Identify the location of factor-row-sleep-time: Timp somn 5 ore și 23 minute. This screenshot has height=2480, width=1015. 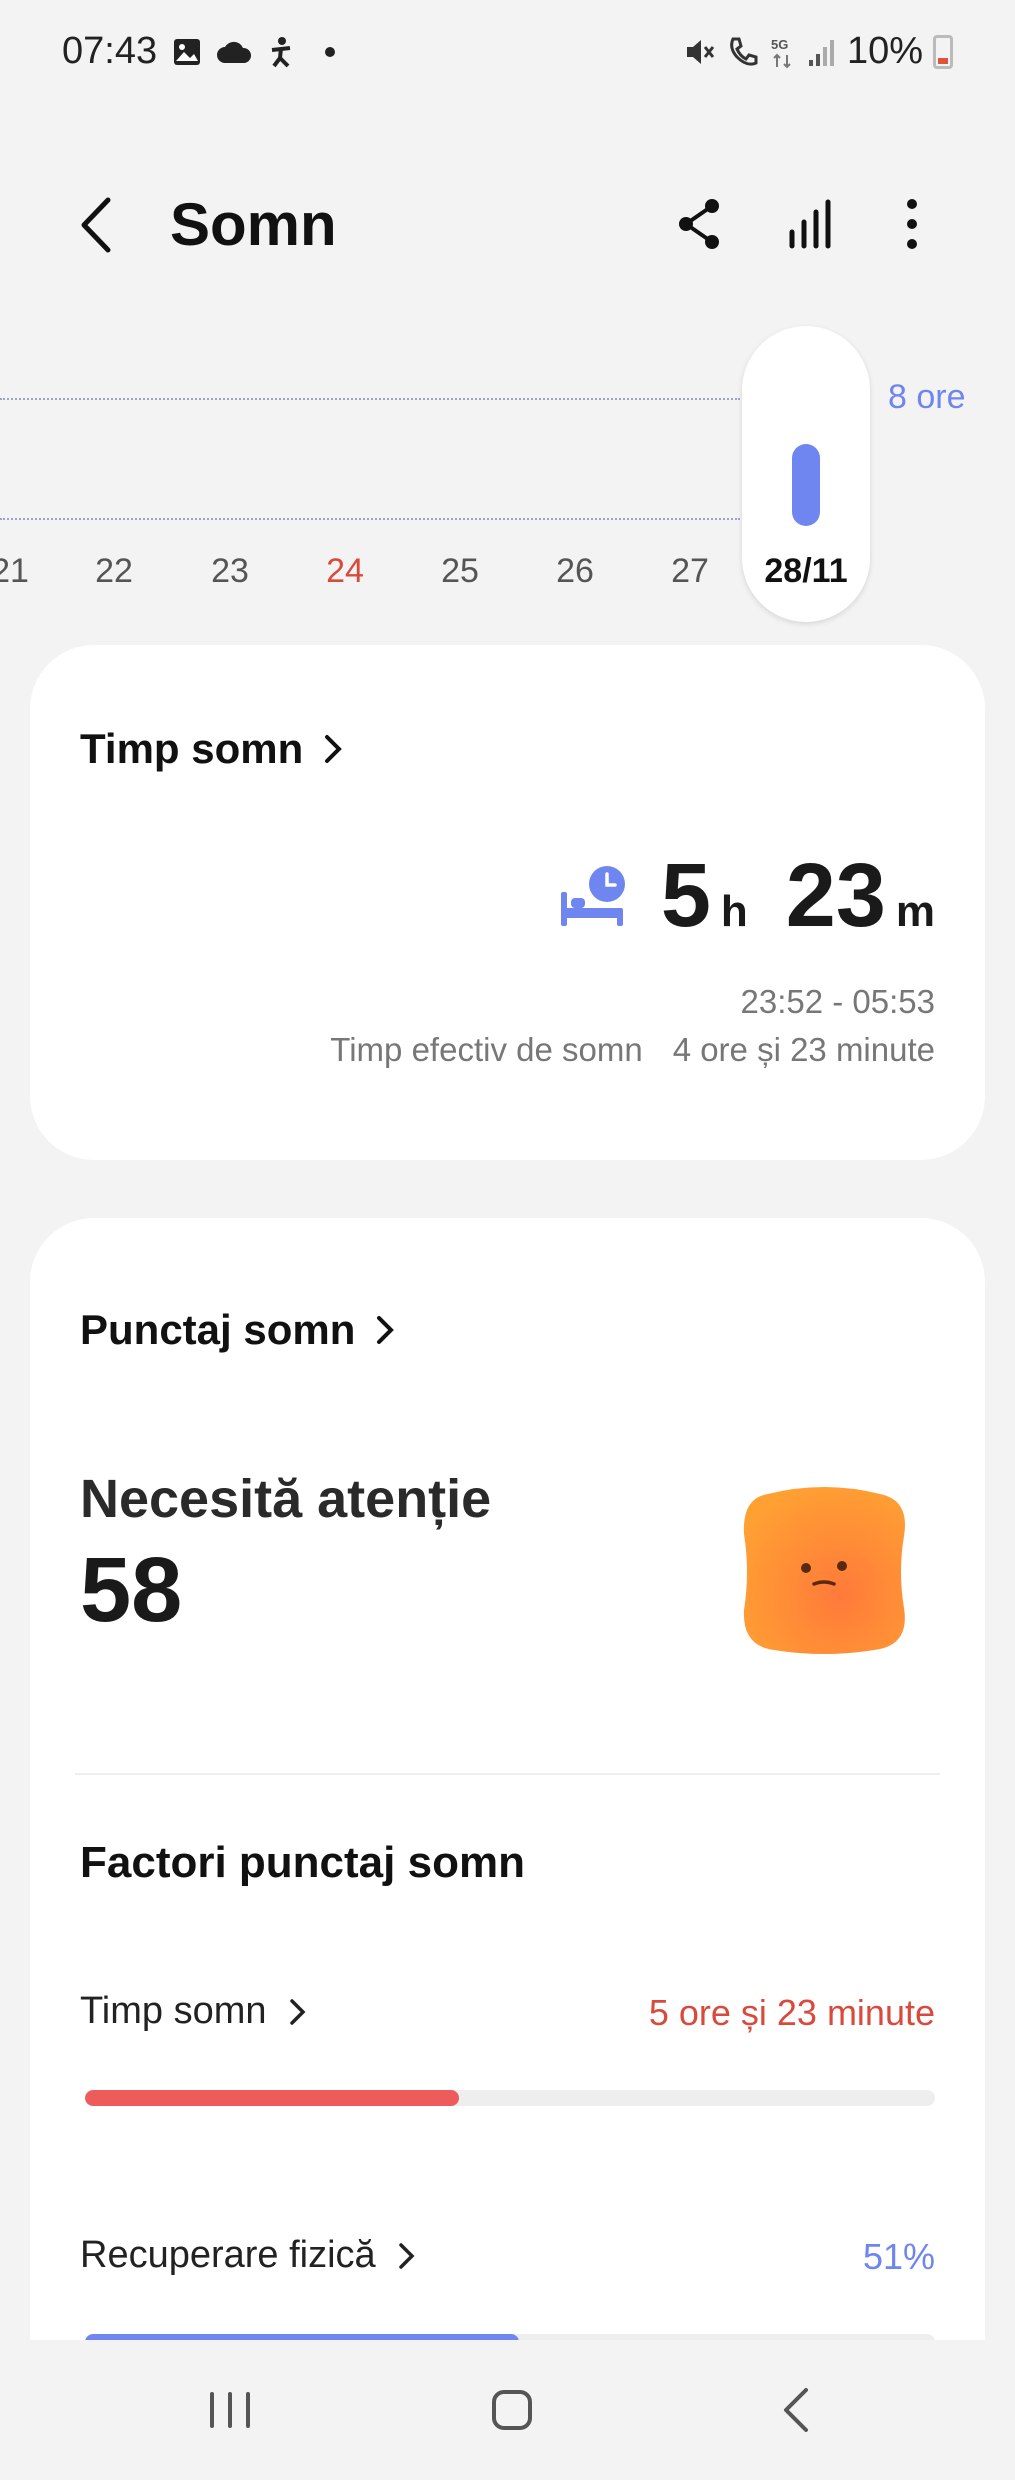
(507, 2020).